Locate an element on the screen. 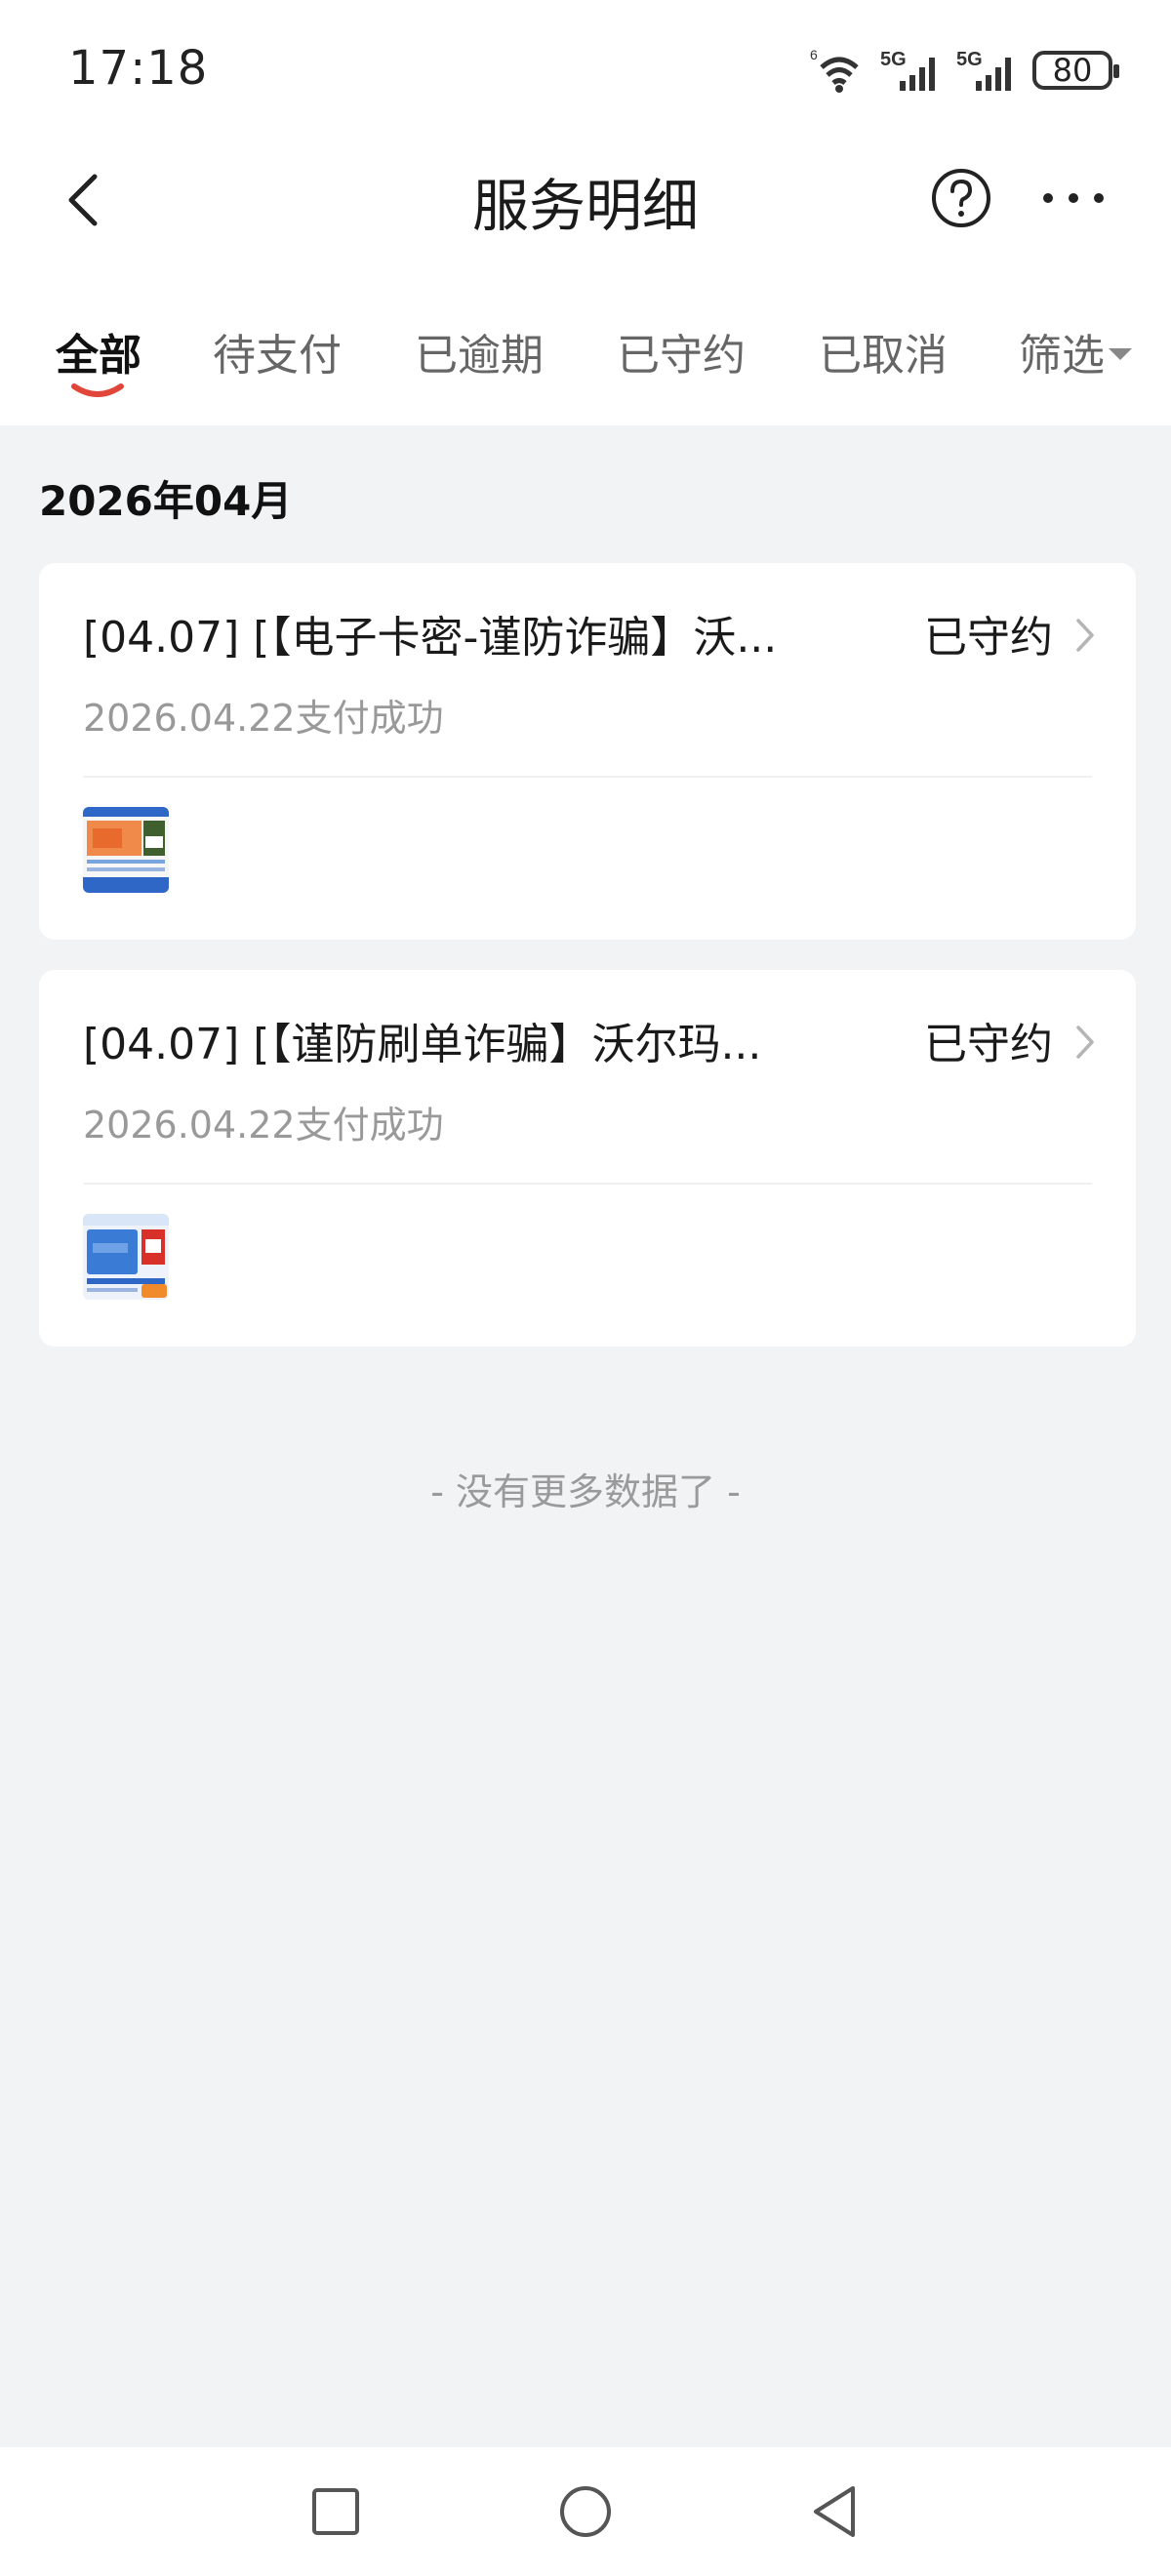 Image resolution: width=1171 pixels, height=2576 pixels. wifi-badge: 6 is located at coordinates (814, 54).